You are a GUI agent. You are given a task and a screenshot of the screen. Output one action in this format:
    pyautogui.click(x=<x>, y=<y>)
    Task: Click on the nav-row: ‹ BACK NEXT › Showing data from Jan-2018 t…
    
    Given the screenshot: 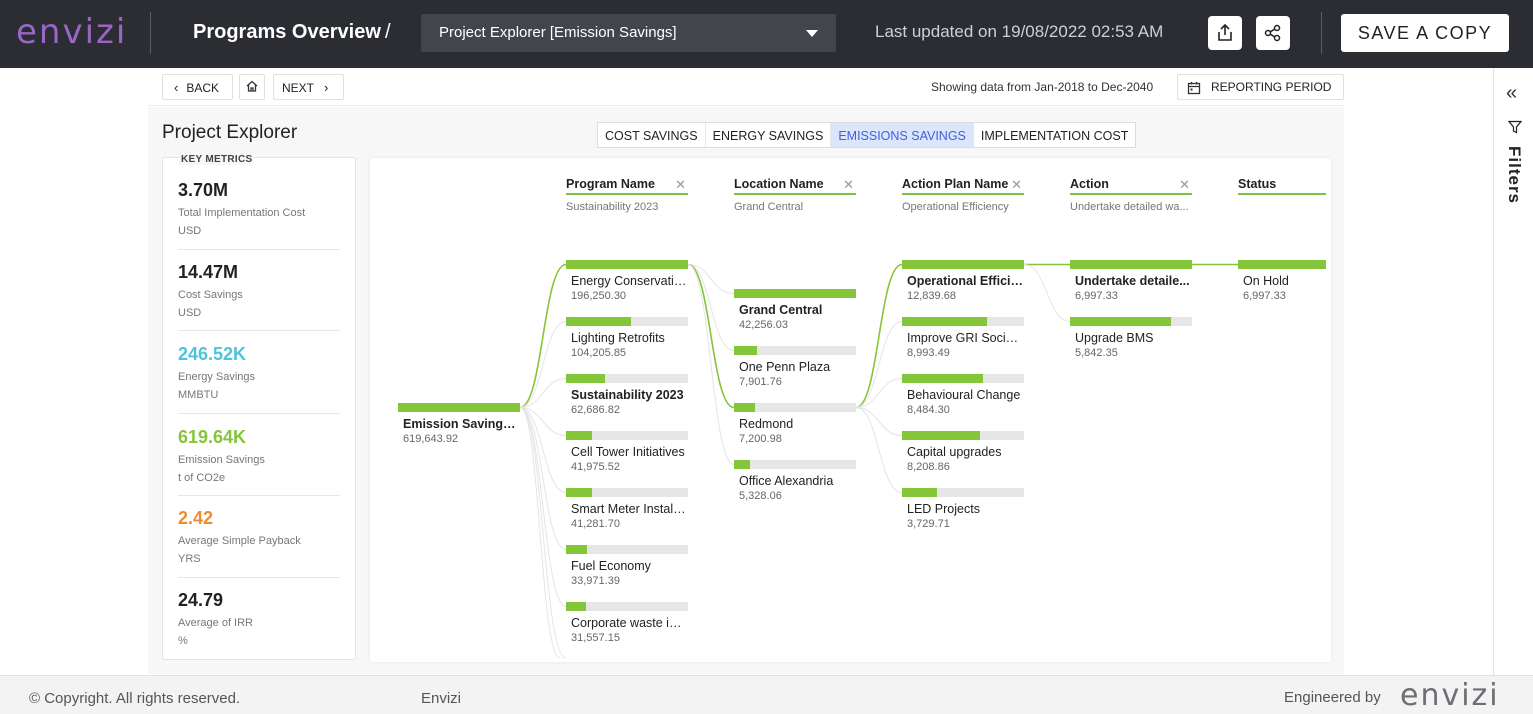 What is the action you would take?
    pyautogui.click(x=746, y=87)
    